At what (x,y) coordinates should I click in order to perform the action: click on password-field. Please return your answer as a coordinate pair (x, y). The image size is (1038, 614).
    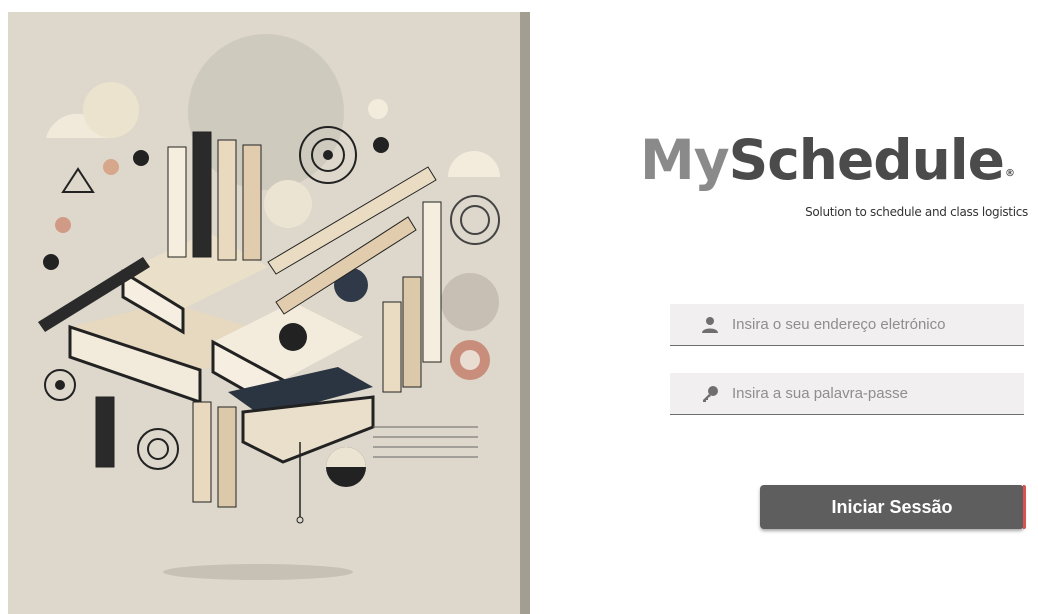
    Looking at the image, I should click on (847, 394).